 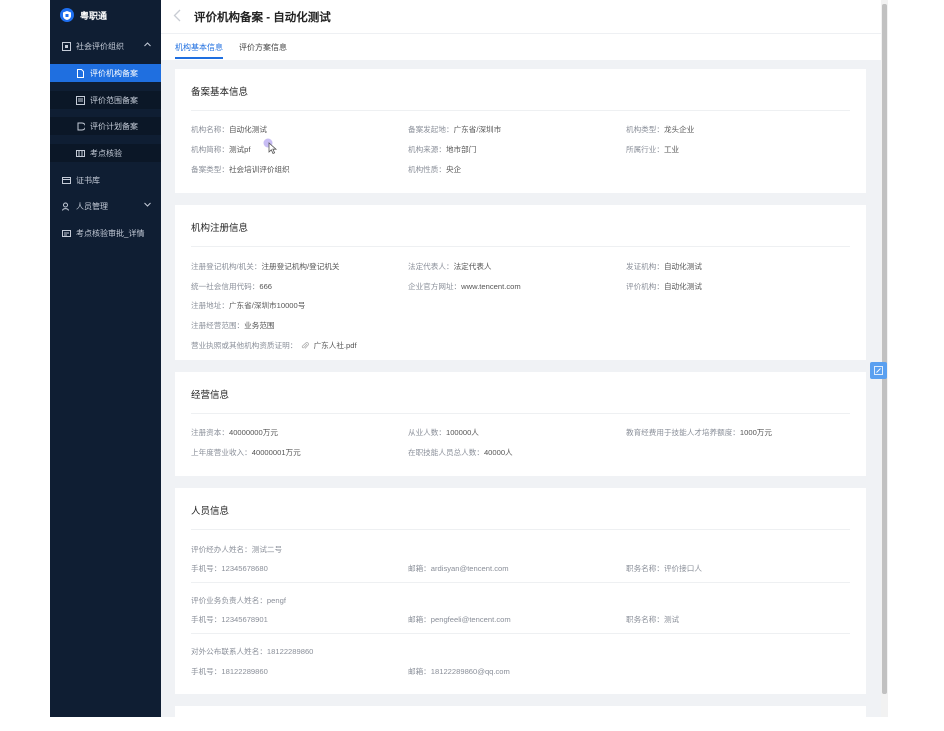 What do you see at coordinates (442, 149) in the screenshot?
I see `field-org-source: 机构来源：地市部门` at bounding box center [442, 149].